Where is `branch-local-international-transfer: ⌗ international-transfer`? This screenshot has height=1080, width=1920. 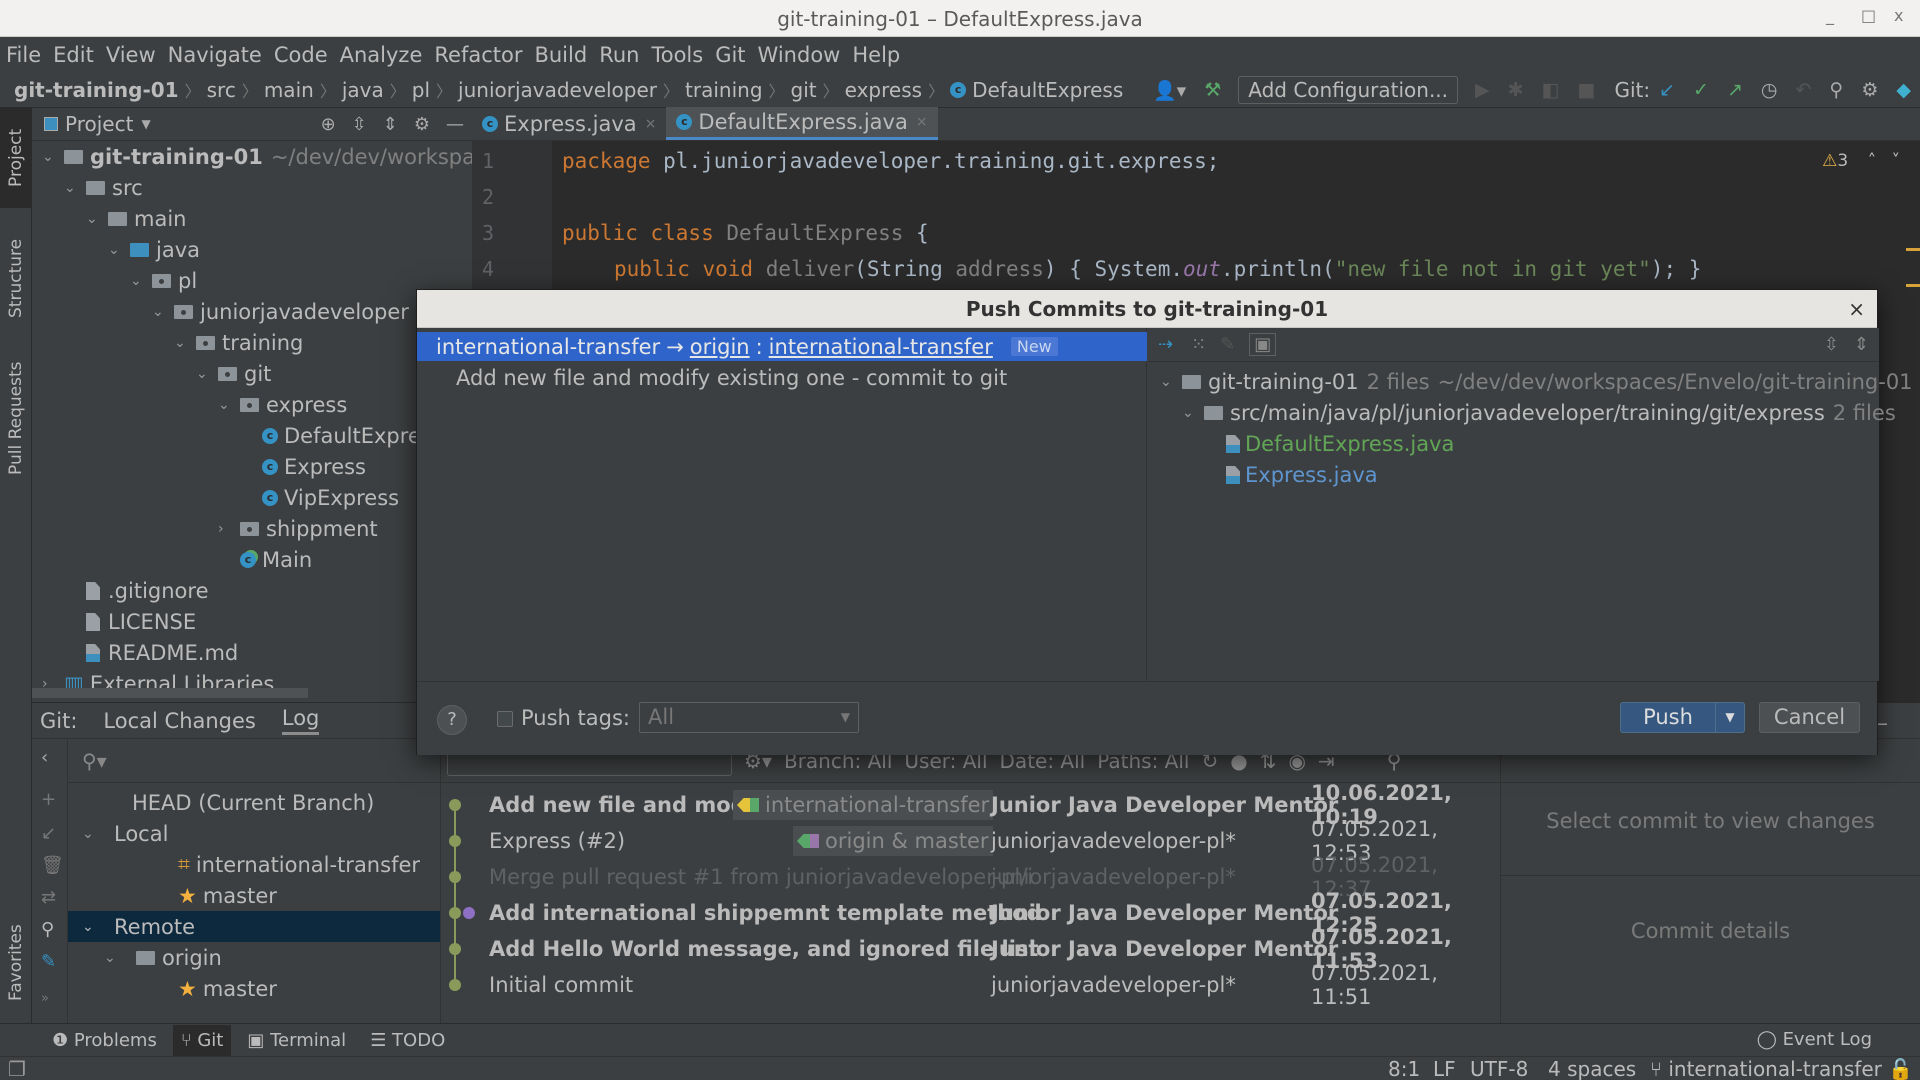 branch-local-international-transfer: ⌗ international-transfer is located at coordinates (254, 864).